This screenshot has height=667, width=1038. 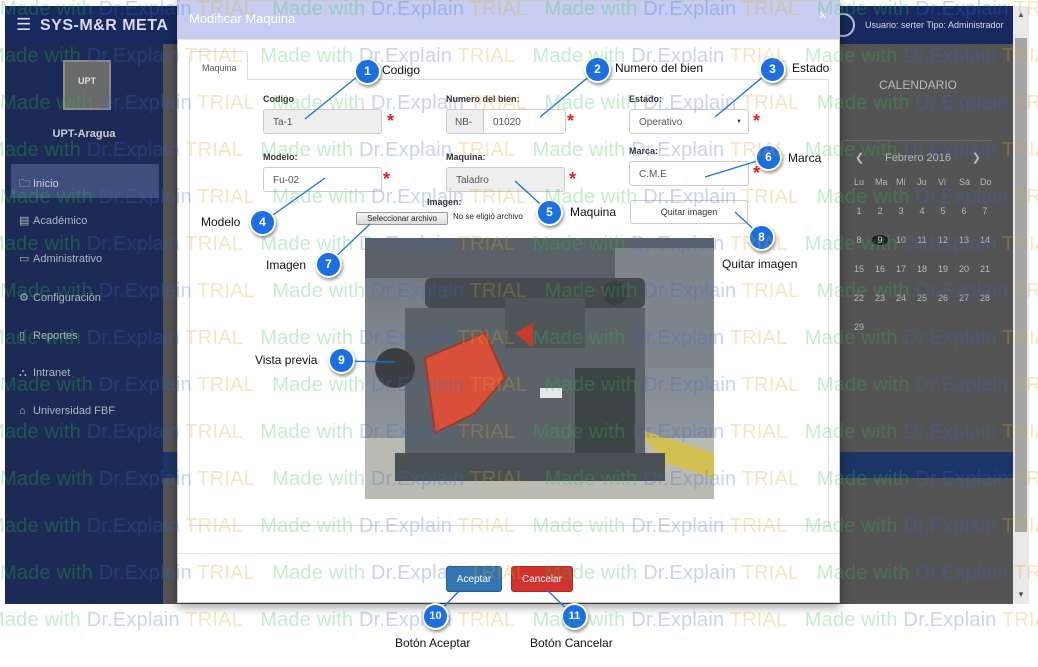 What do you see at coordinates (483, 99) in the screenshot?
I see `numero-bien-label: Numero del bien:` at bounding box center [483, 99].